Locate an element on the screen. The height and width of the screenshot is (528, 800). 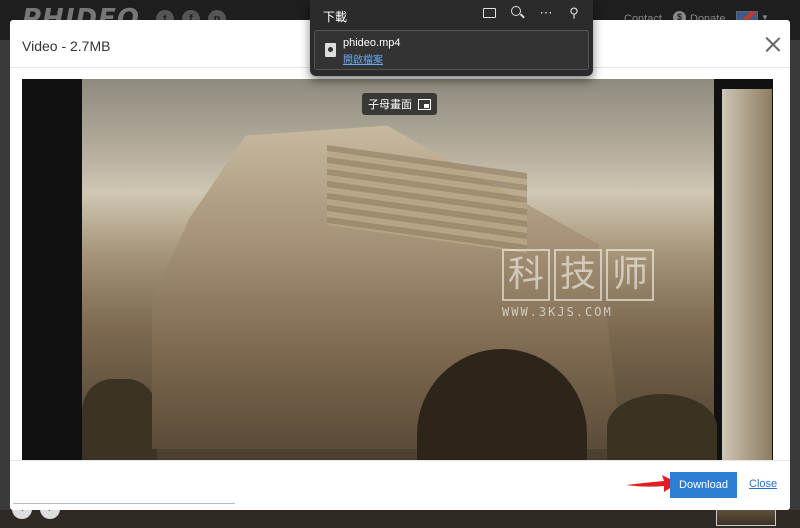
watermark: 科 技 师 WWW.3KJS.COM is located at coordinates (582, 284).